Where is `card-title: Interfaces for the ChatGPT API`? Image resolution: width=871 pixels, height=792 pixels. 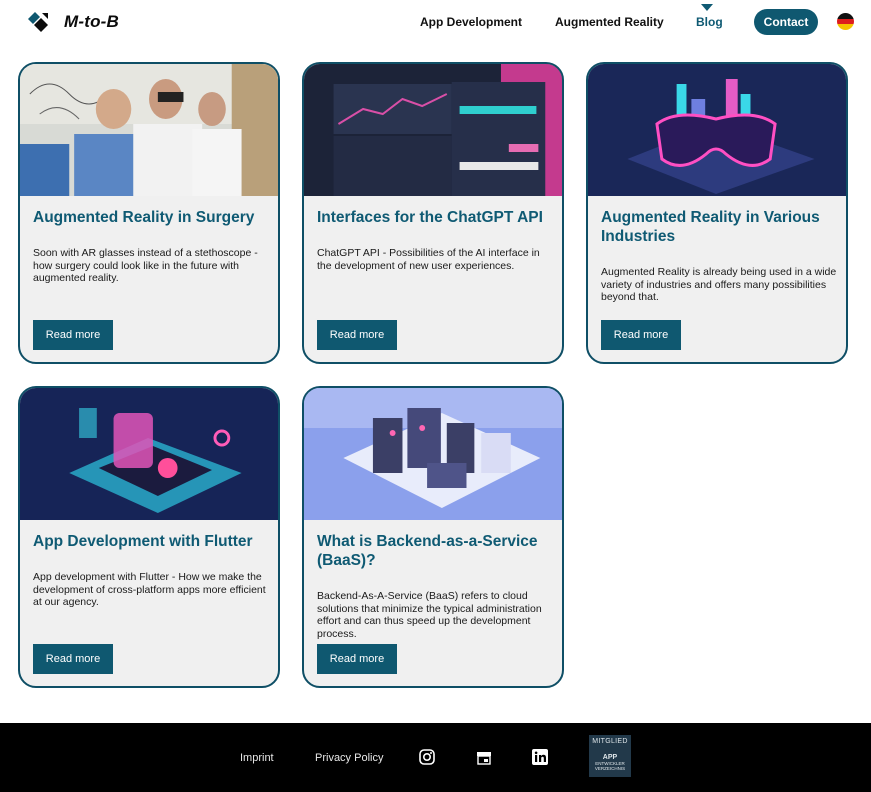 card-title: Interfaces for the ChatGPT API is located at coordinates (435, 217).